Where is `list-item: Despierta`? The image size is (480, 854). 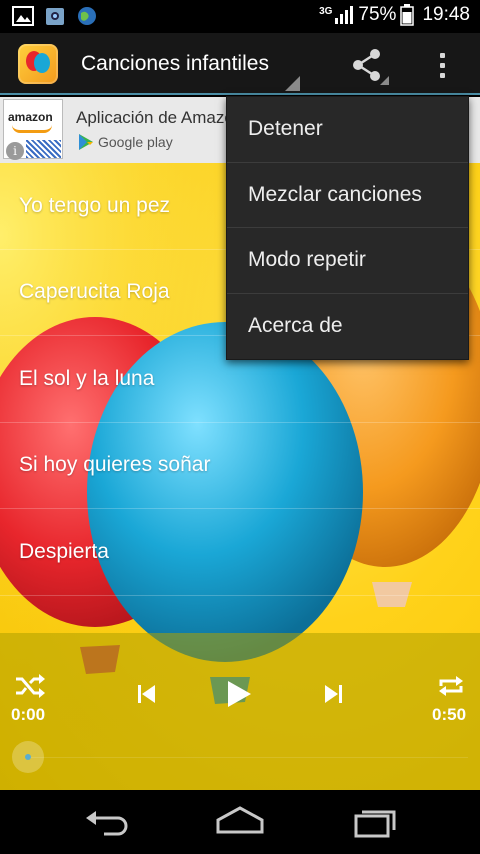 list-item: Despierta is located at coordinates (240, 552).